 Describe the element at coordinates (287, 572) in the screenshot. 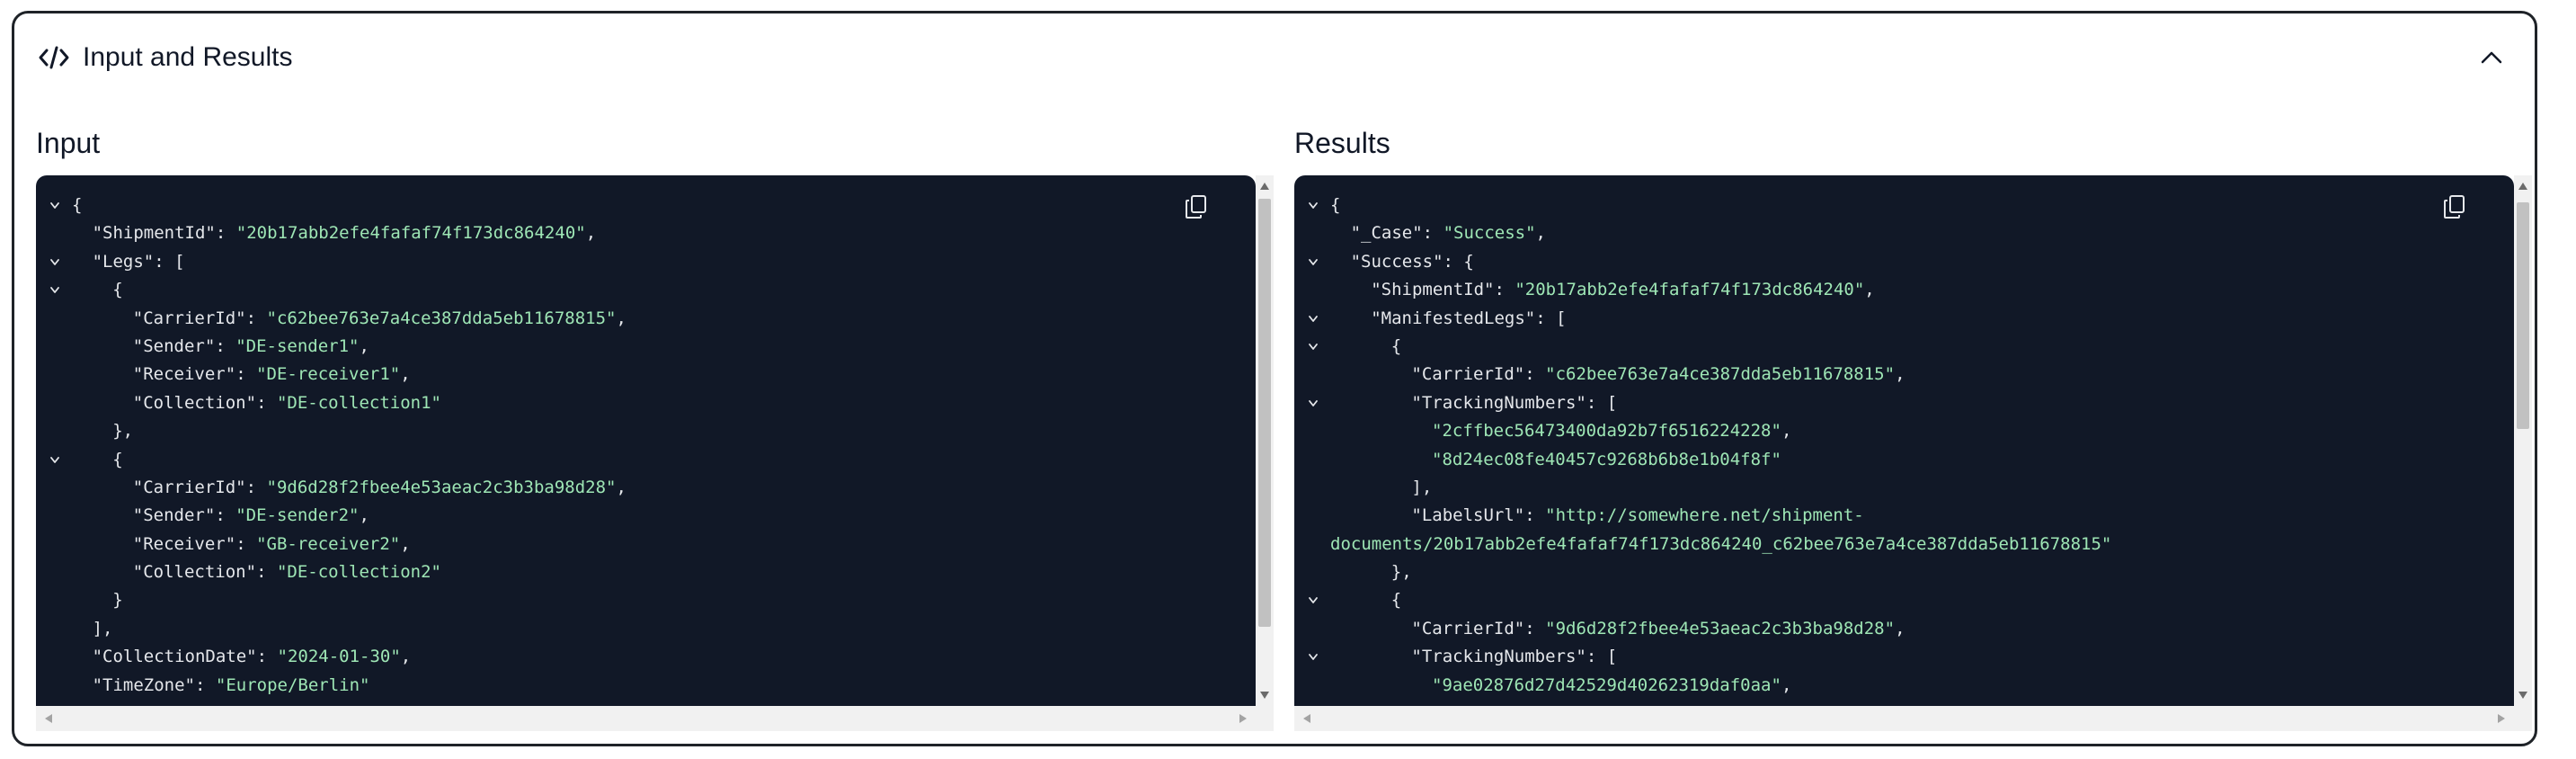

I see `code-text: "Collection": "DE-collection2"` at that location.